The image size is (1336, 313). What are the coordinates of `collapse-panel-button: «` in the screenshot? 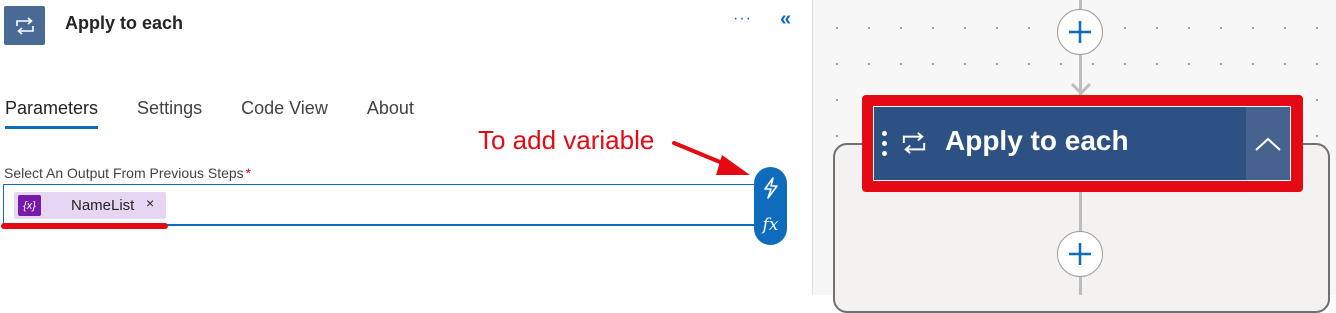 It's located at (785, 19).